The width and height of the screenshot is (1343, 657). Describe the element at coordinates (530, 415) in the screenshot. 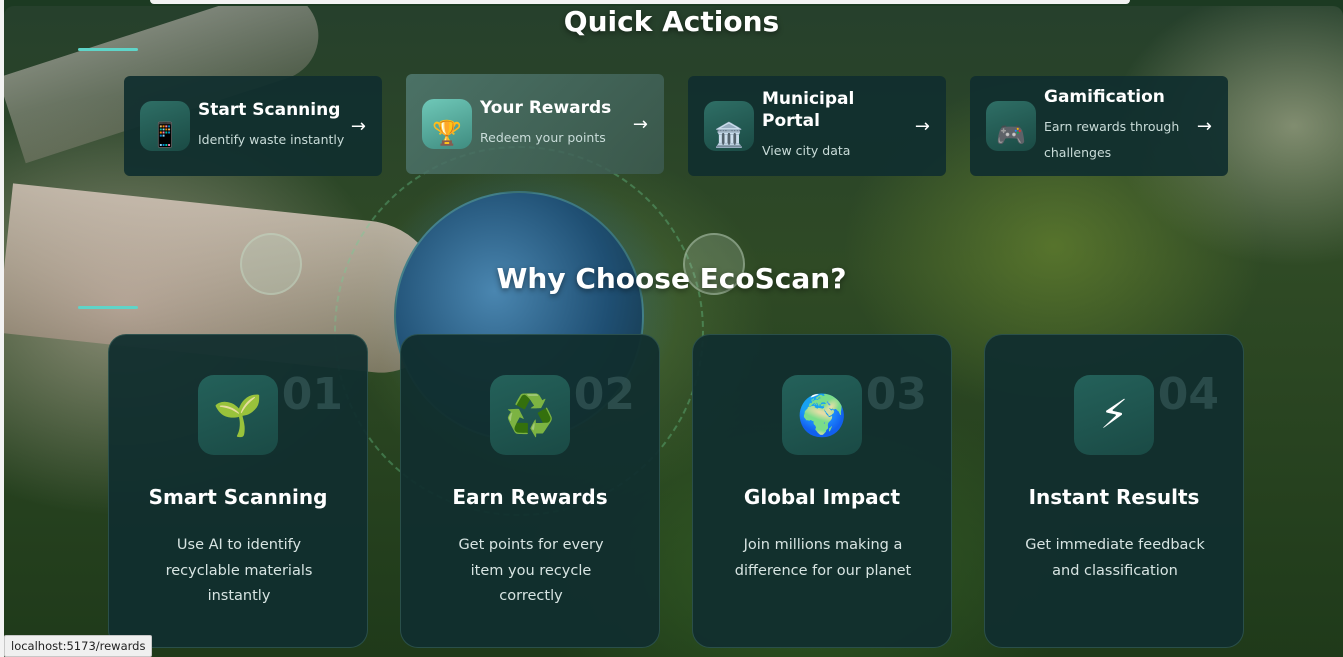

I see `recycle-icon: ♻️` at that location.